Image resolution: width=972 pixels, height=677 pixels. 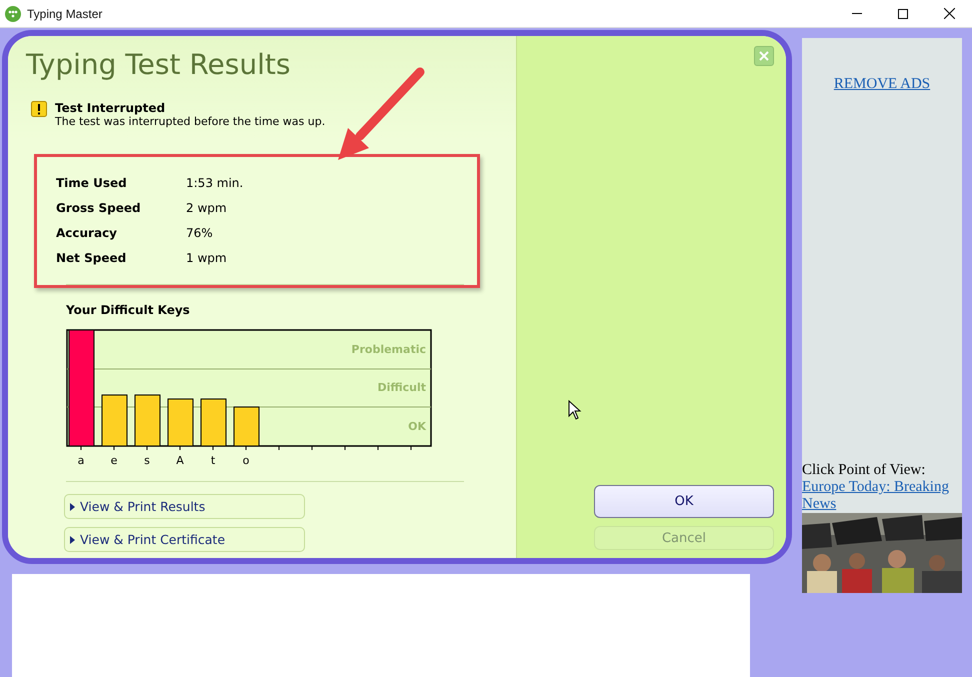 What do you see at coordinates (857, 13) in the screenshot?
I see `minimize-icon` at bounding box center [857, 13].